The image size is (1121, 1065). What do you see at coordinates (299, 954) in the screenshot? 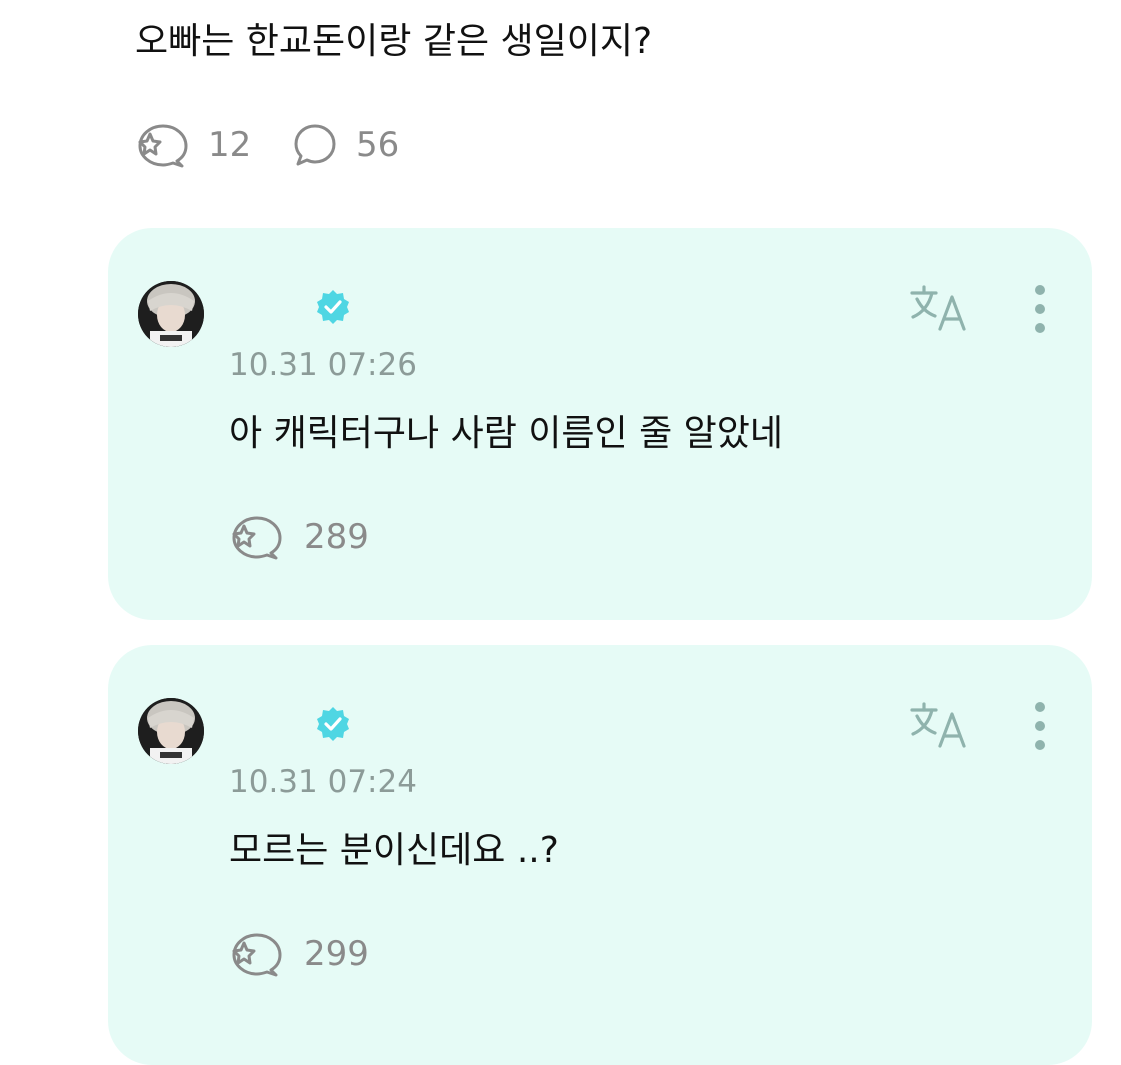
I see `comment-like-button: 299` at bounding box center [299, 954].